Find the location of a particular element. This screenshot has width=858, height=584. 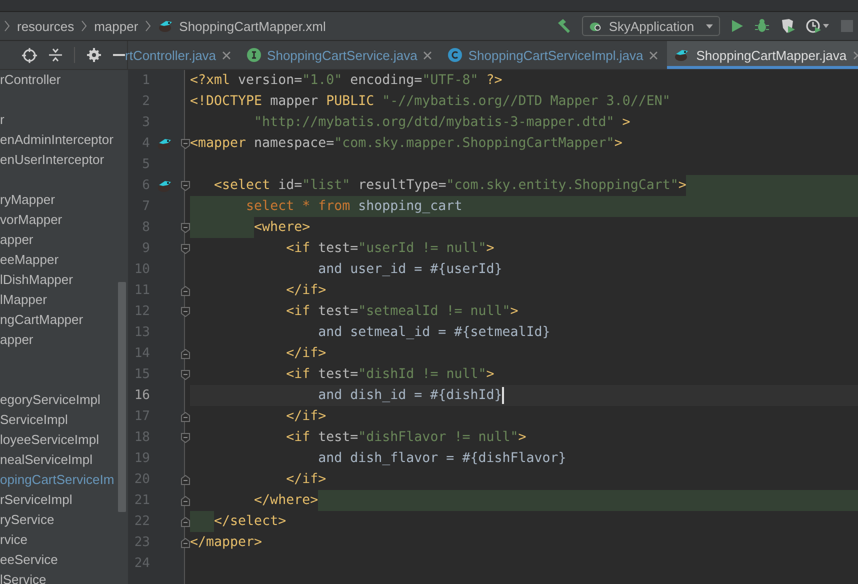

code-line: <mapper namespace="com.sky.mapper.ShoppingCartMapper"> is located at coordinates (407, 144).